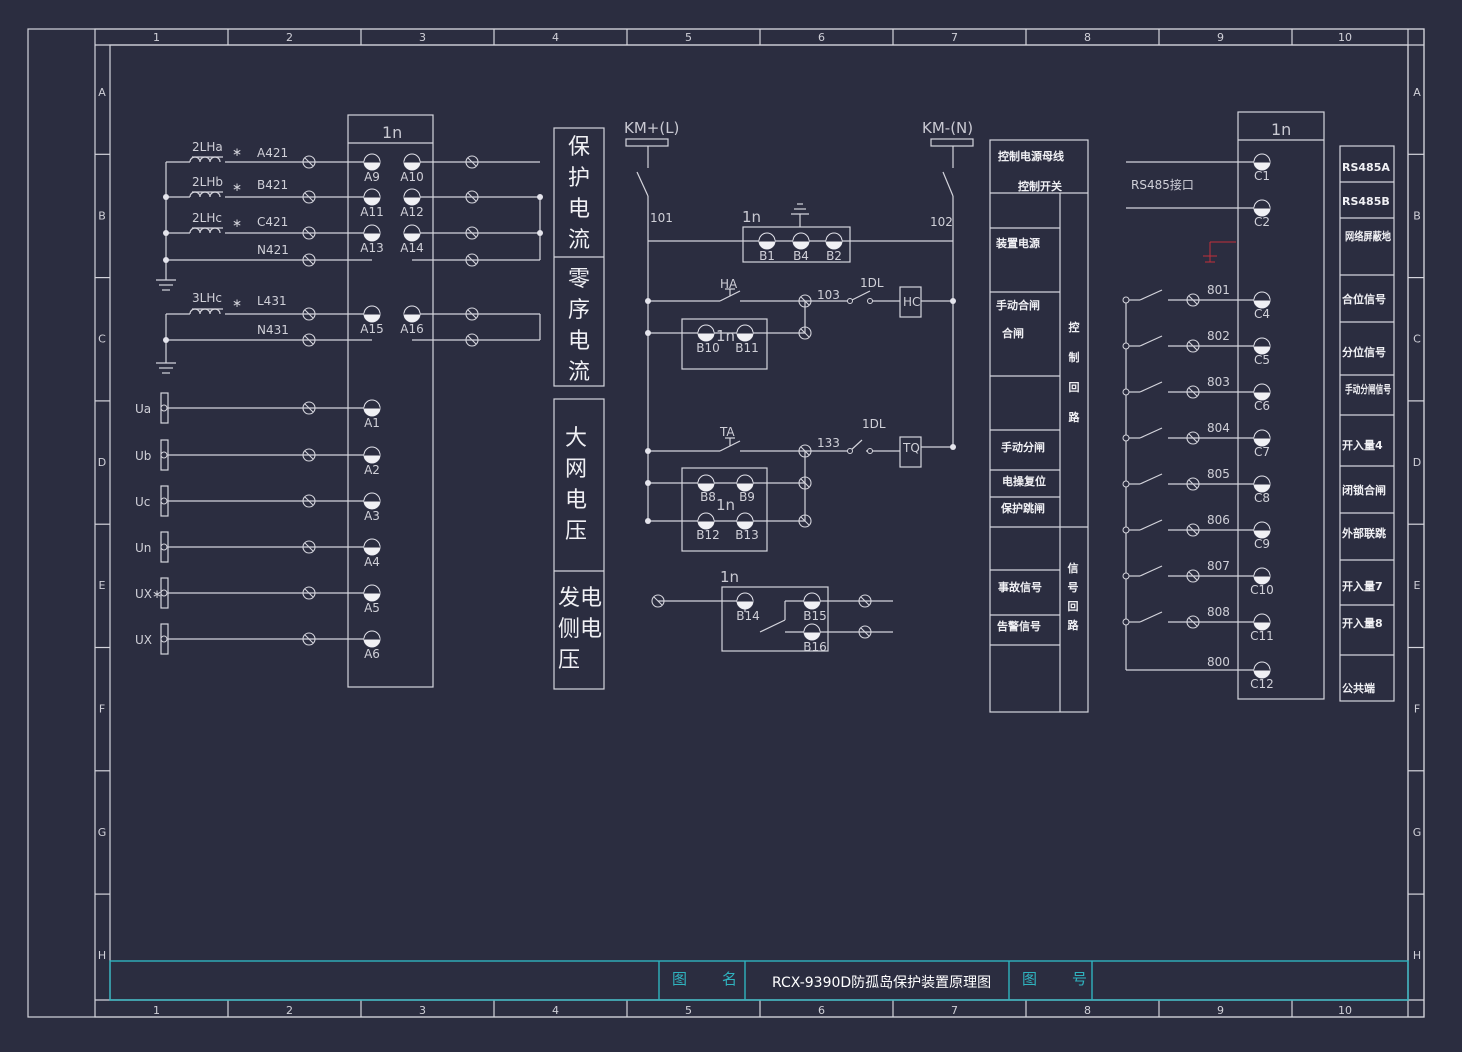  What do you see at coordinates (729, 979) in the screenshot?
I see `title-label-name-b: 名` at bounding box center [729, 979].